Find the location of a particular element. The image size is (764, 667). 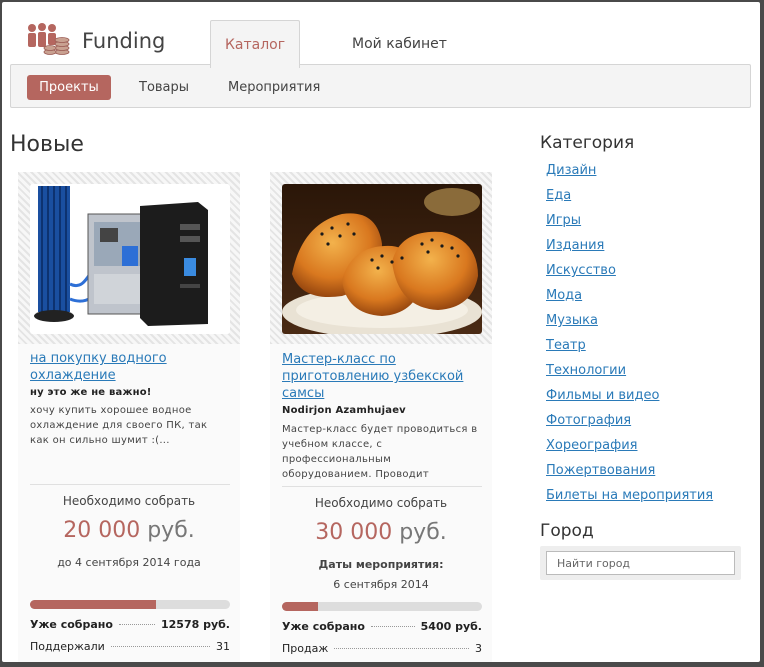

goal-amount-value: 30 000 is located at coordinates (354, 532).